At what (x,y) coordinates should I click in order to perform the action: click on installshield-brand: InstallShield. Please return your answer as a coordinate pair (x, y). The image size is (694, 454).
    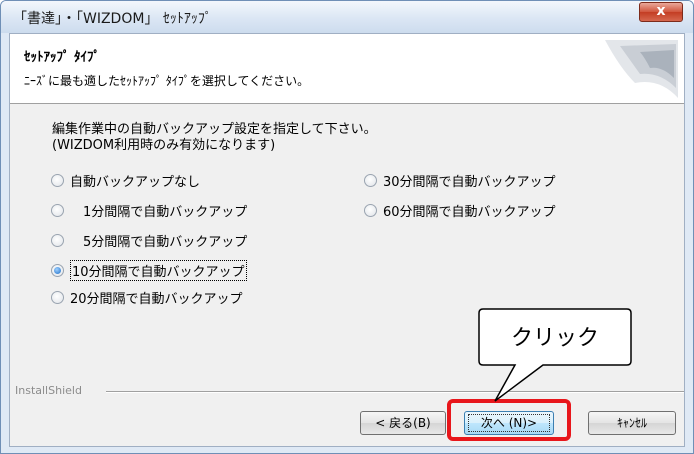
    Looking at the image, I should click on (48, 390).